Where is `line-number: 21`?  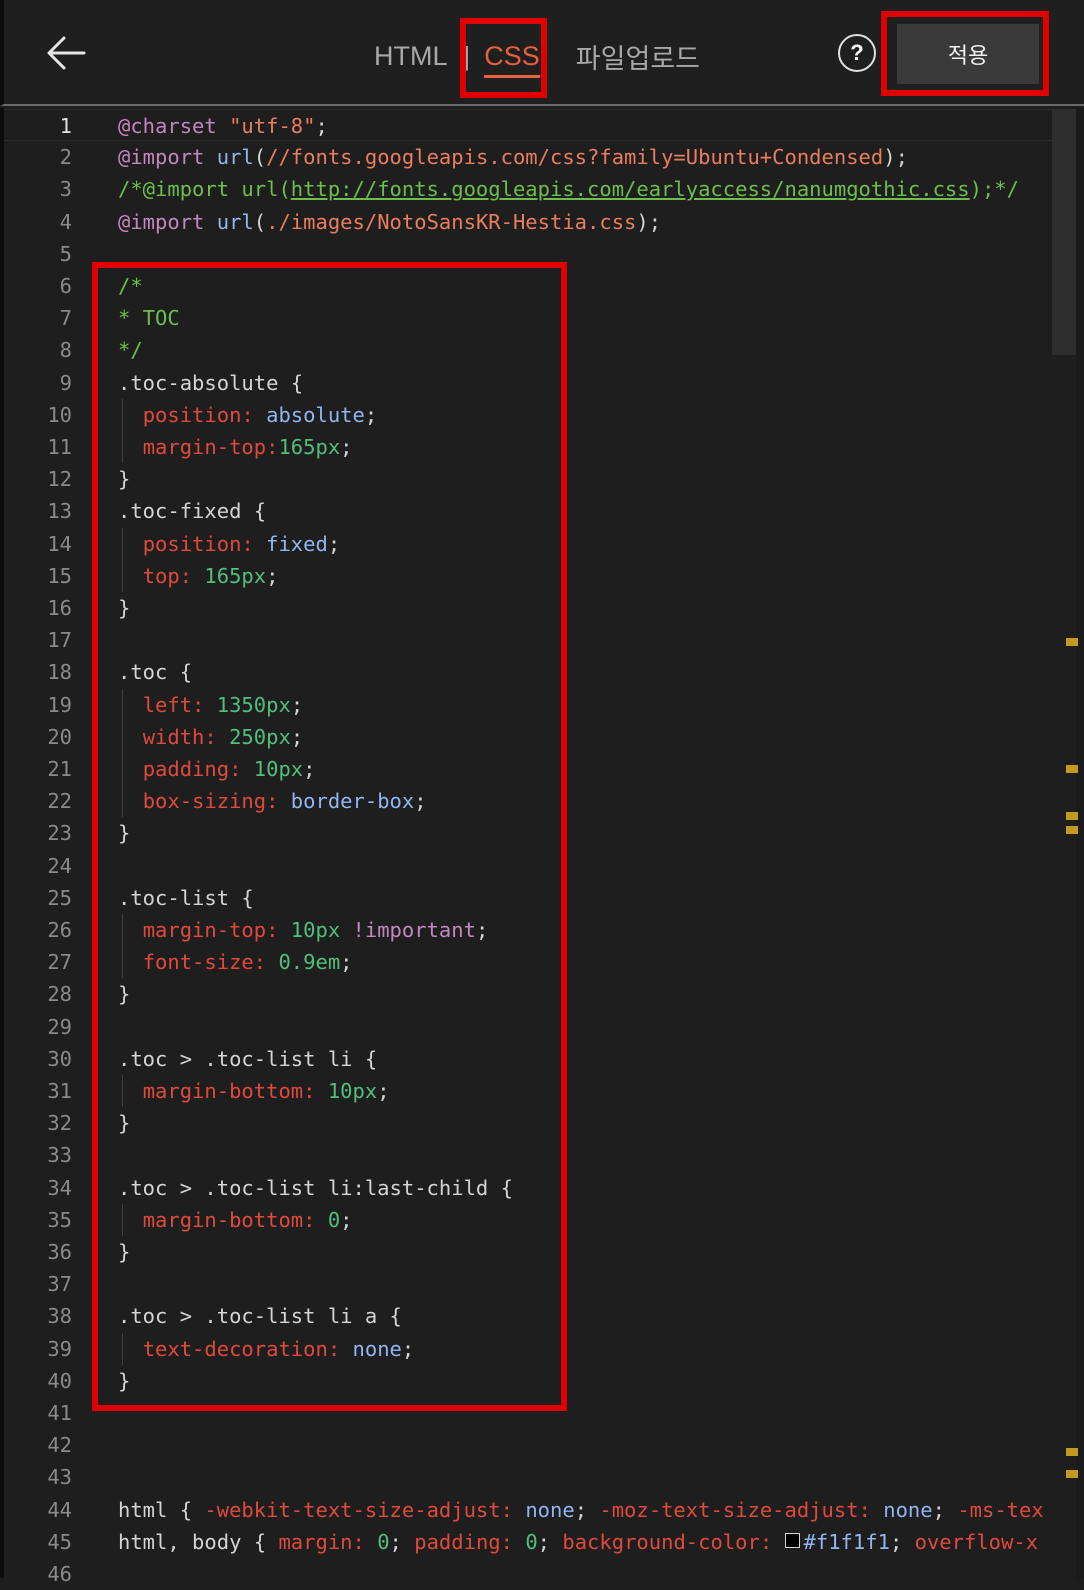 line-number: 21 is located at coordinates (59, 769).